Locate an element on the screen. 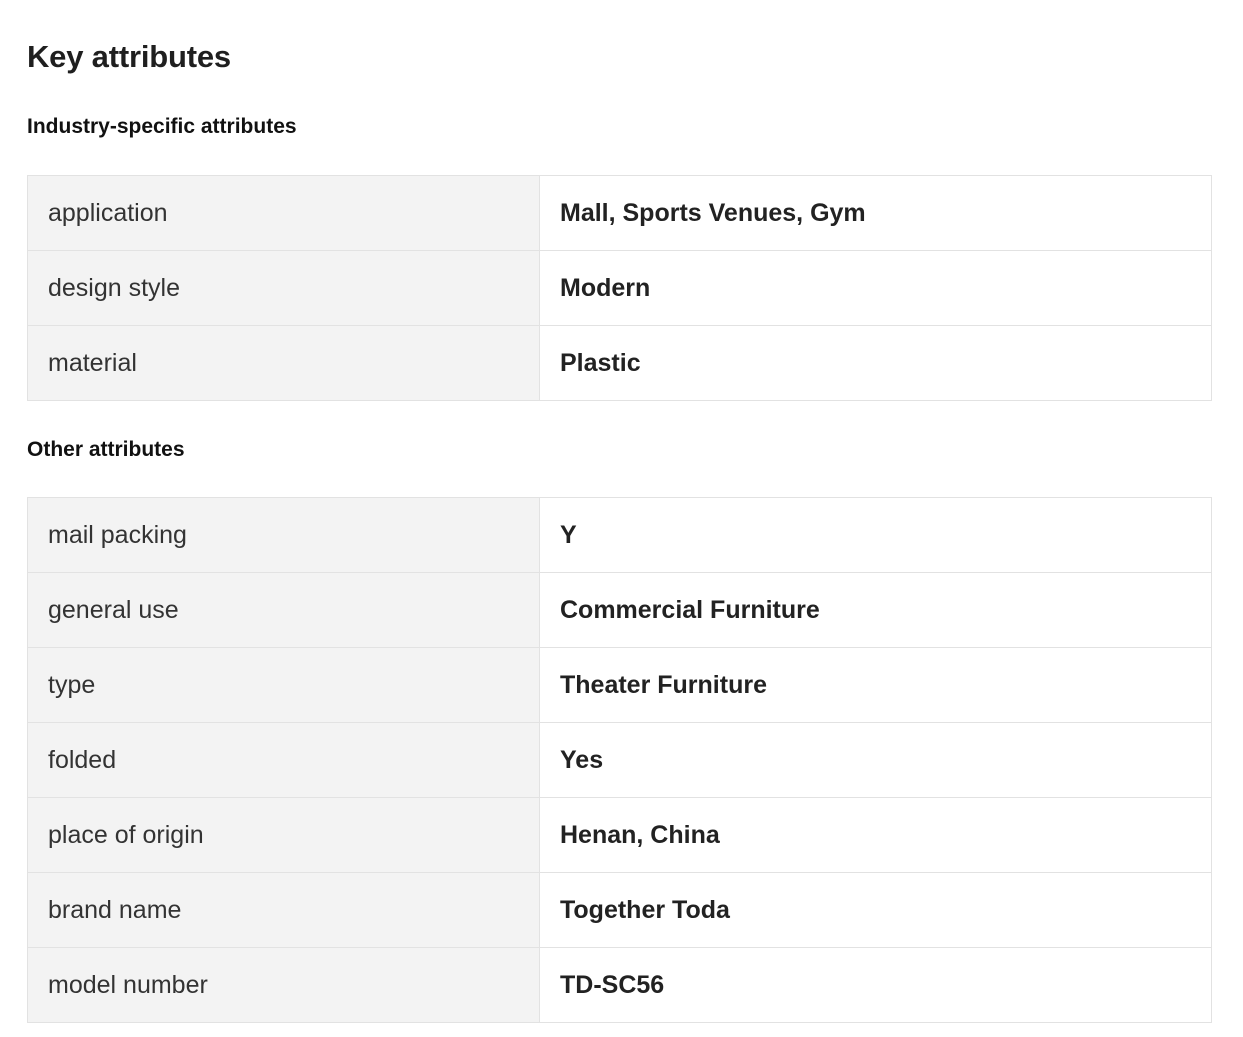 The image size is (1243, 1037). attribute-key: brand name is located at coordinates (283, 910).